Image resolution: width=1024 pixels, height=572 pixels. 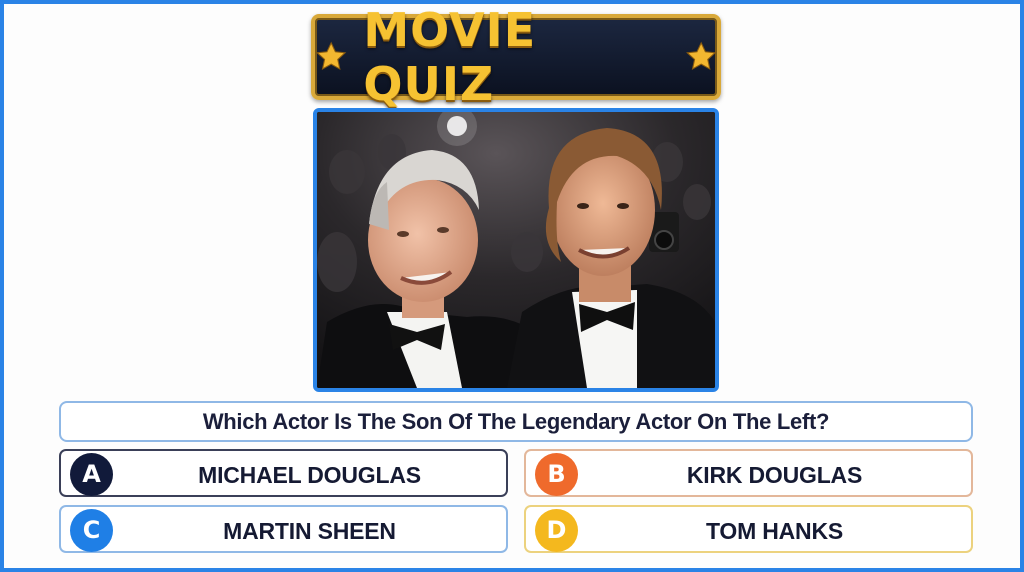 What do you see at coordinates (556, 474) in the screenshot?
I see `answer-letter-badge: B` at bounding box center [556, 474].